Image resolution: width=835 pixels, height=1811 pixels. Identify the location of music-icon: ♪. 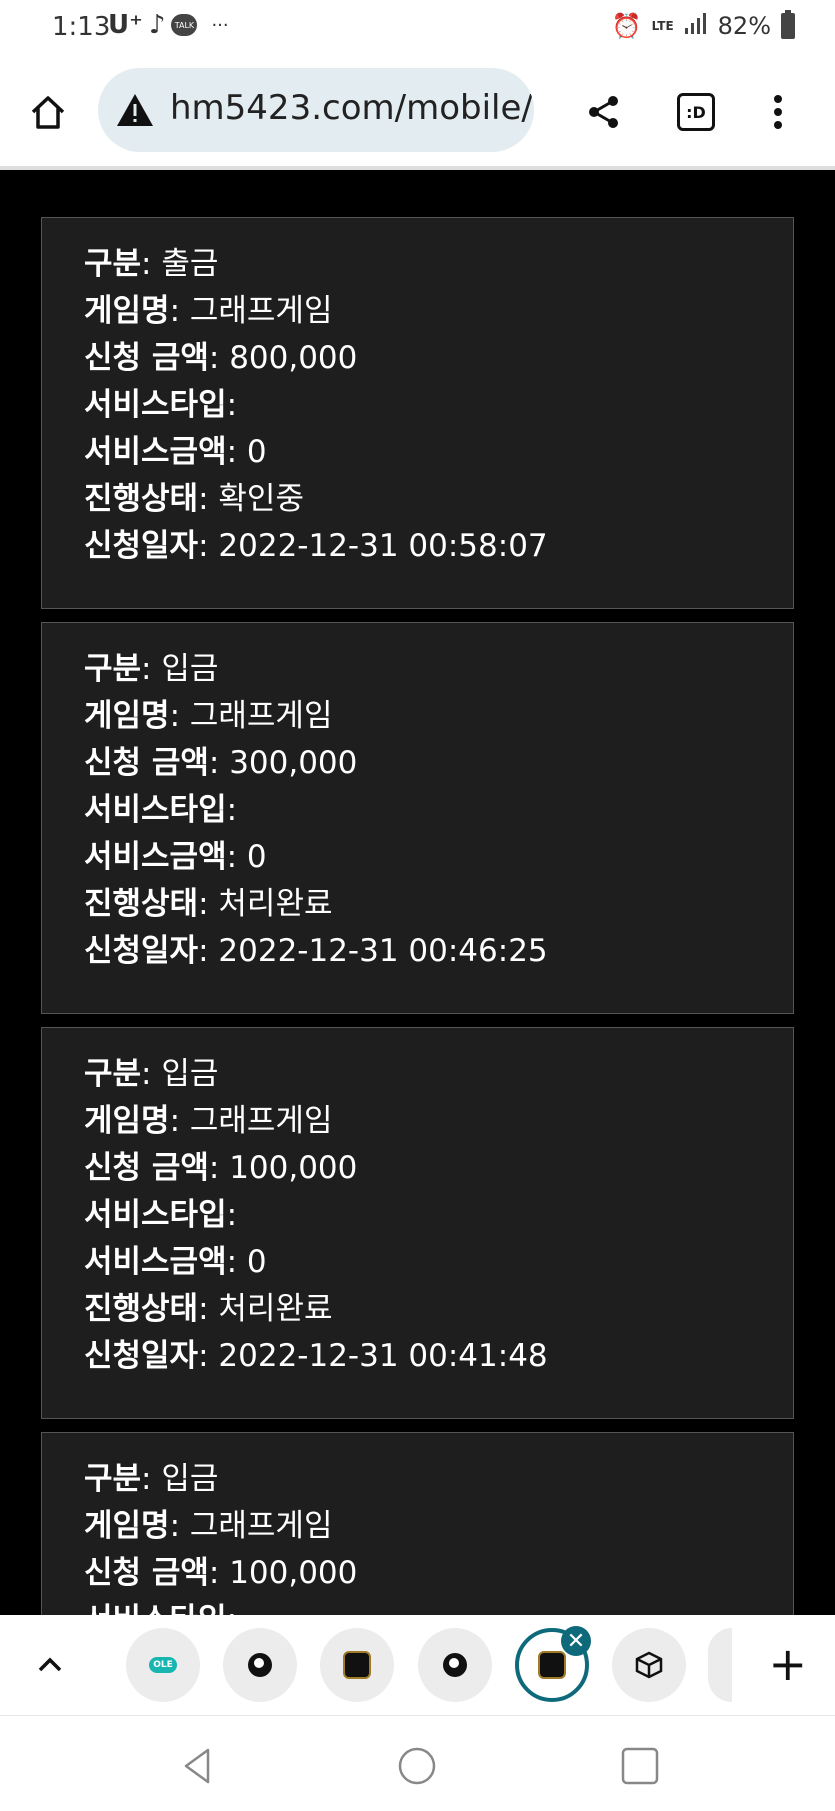
(157, 25).